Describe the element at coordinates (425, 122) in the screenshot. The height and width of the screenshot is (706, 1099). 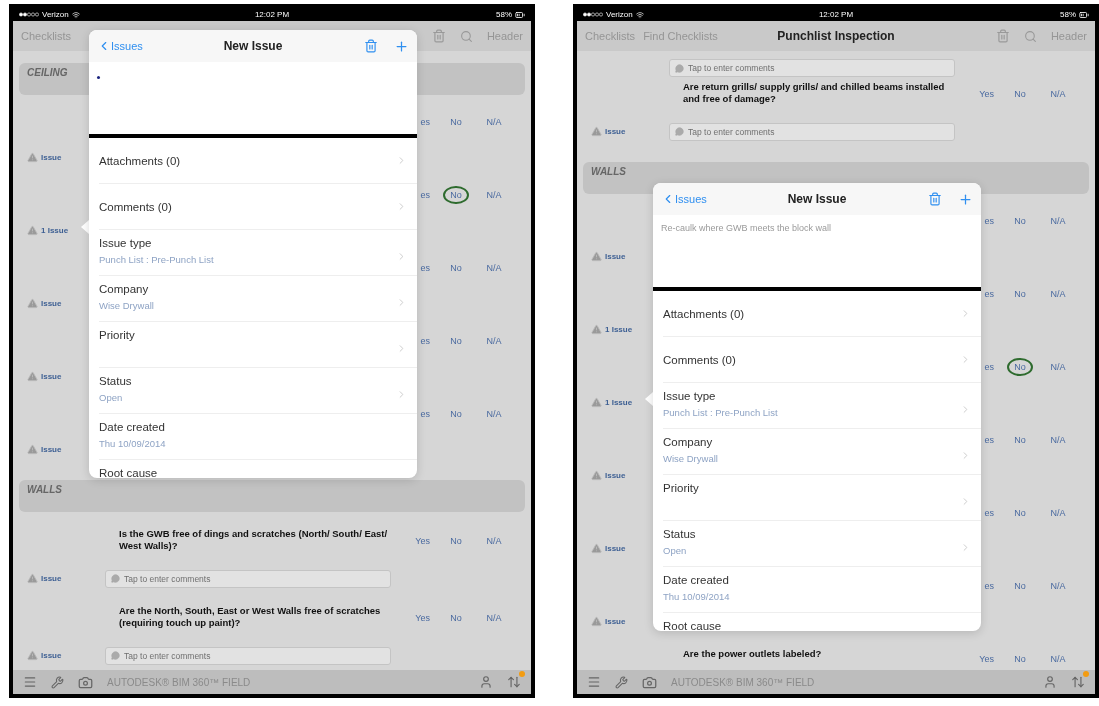
I see `answer-option: es` at that location.